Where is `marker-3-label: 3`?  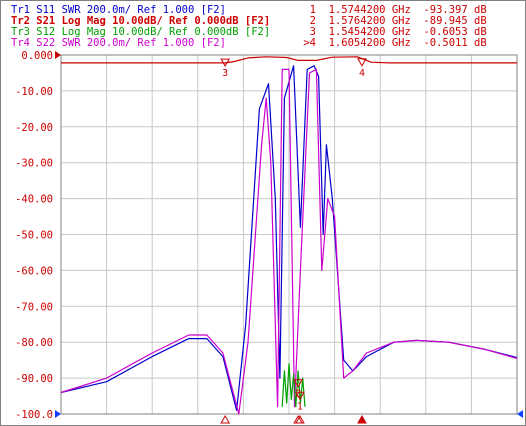 marker-3-label: 3 is located at coordinates (225, 73).